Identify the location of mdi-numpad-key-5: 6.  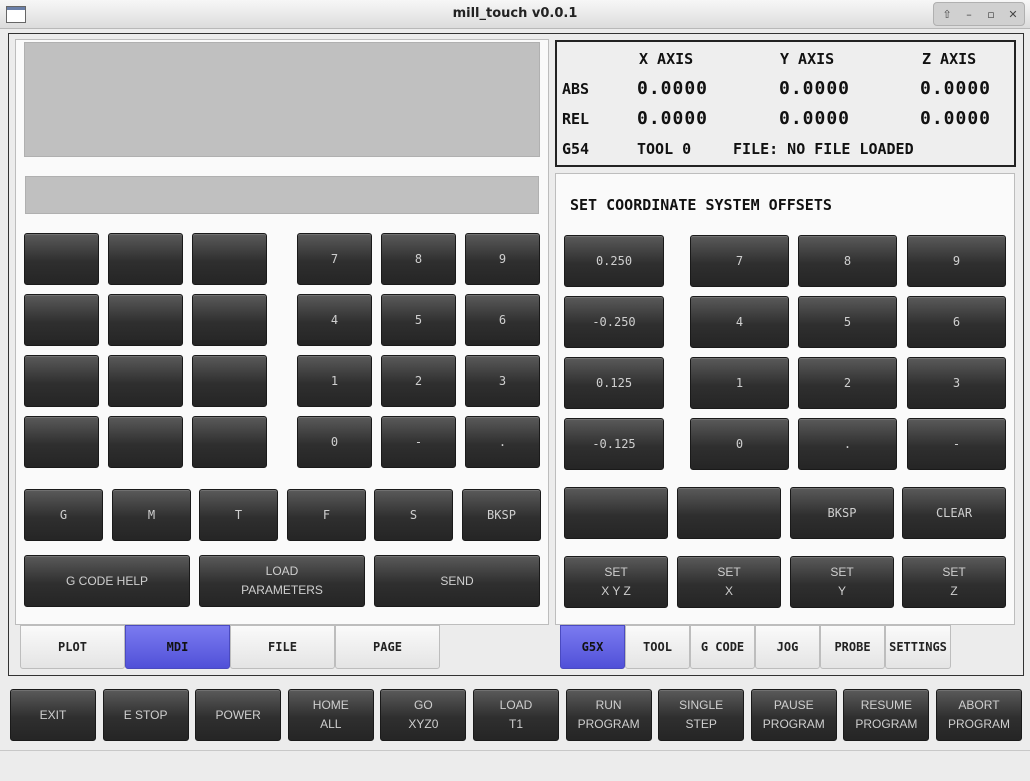
(502, 320).